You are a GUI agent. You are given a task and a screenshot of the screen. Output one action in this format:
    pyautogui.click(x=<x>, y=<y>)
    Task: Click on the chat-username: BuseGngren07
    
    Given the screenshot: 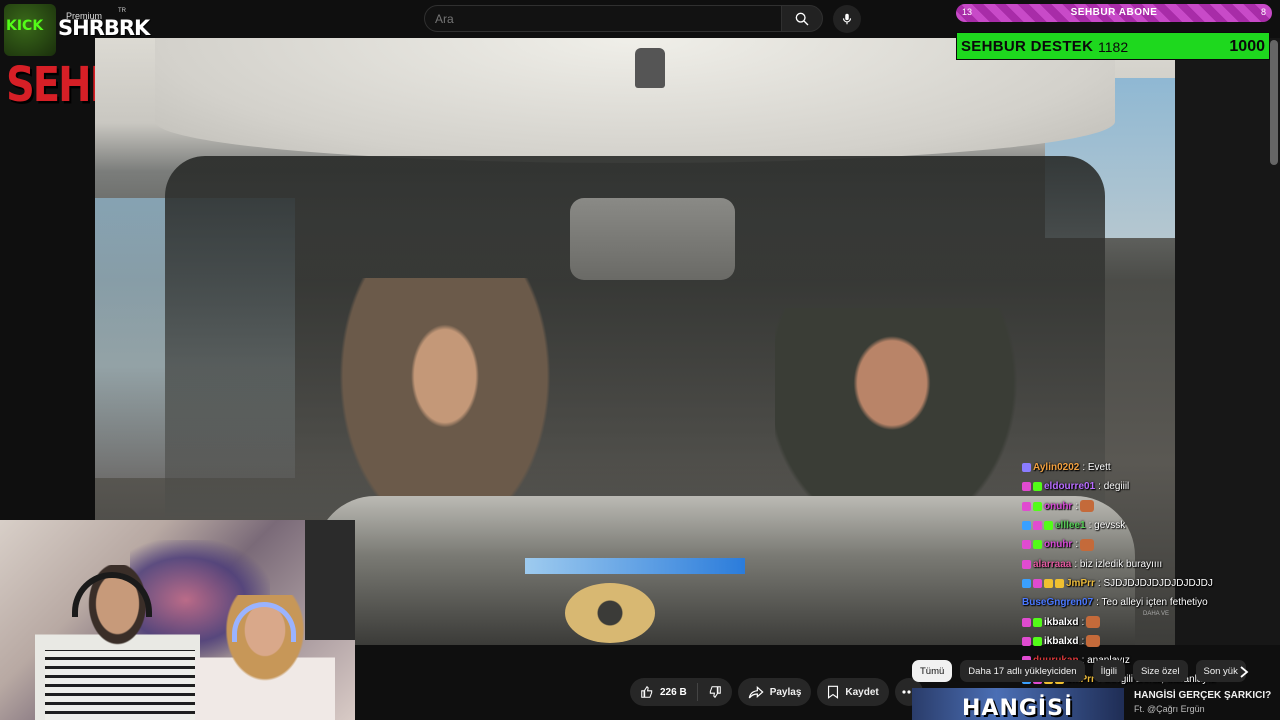 What is the action you would take?
    pyautogui.click(x=1057, y=602)
    